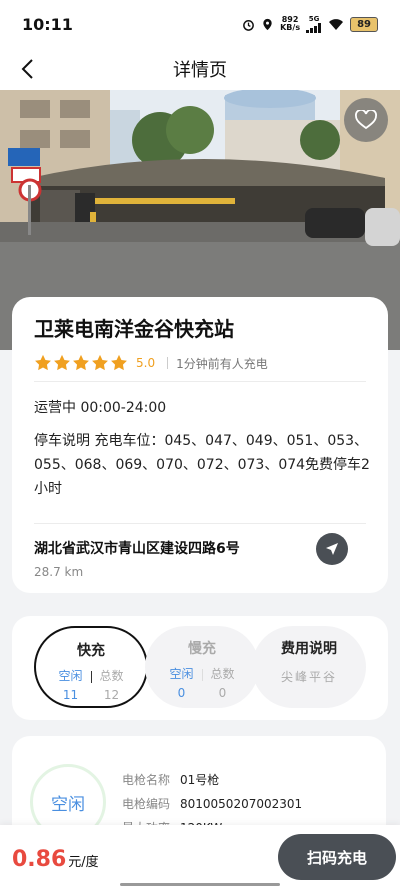  Describe the element at coordinates (200, 884) in the screenshot. I see `home-indicator` at that location.